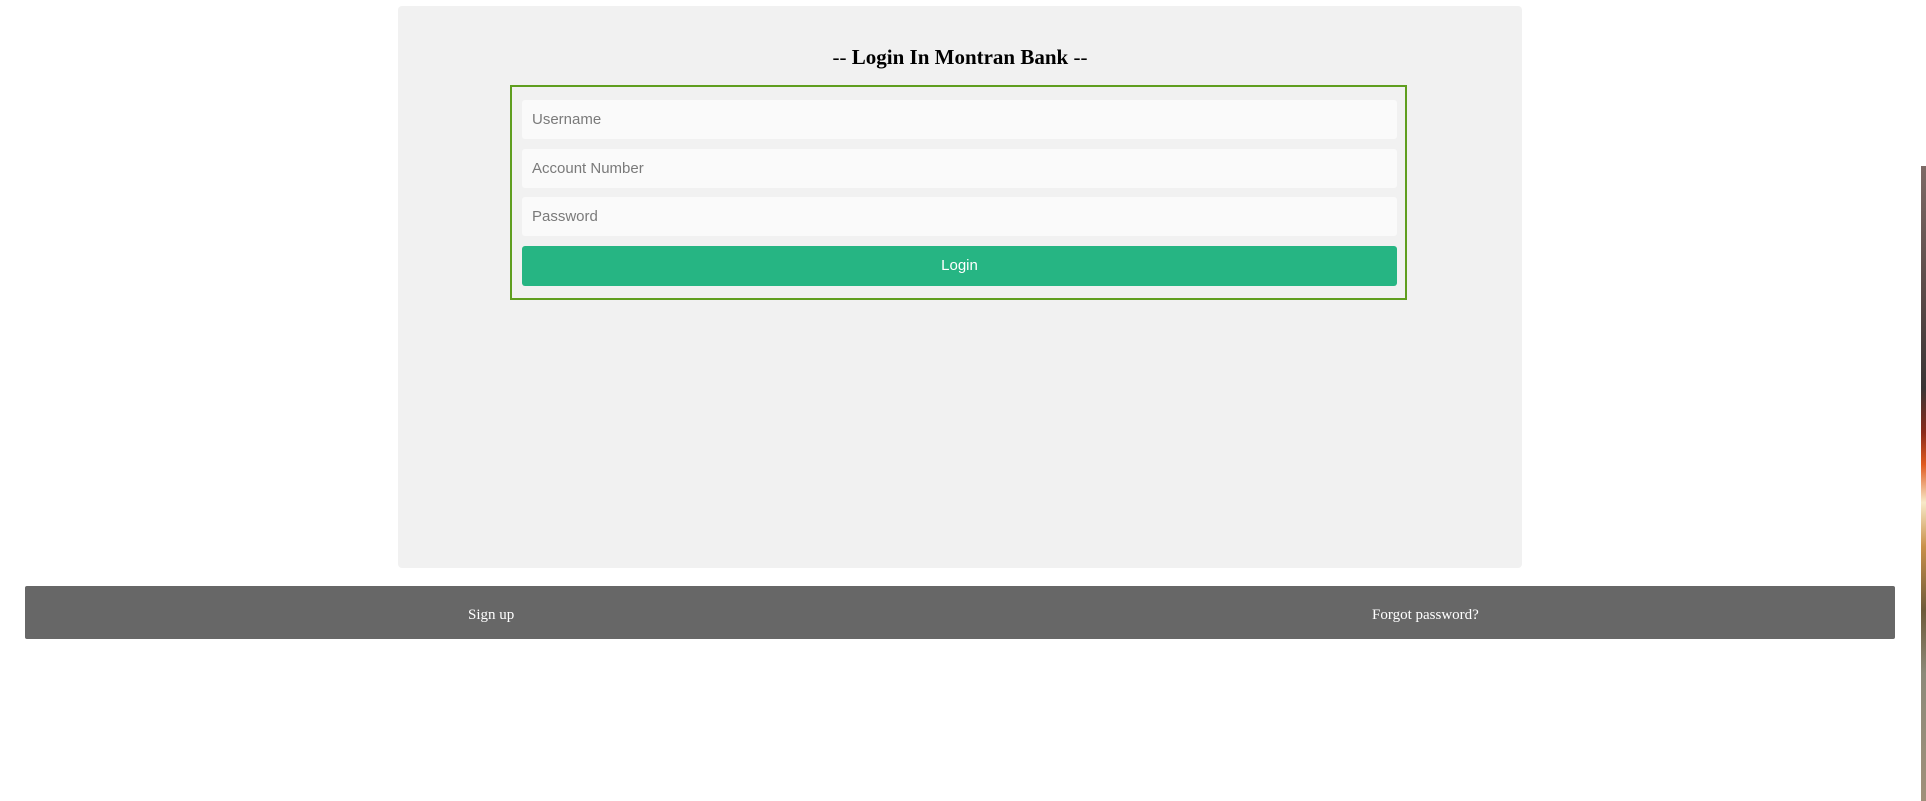  What do you see at coordinates (959, 216) in the screenshot?
I see `password-input` at bounding box center [959, 216].